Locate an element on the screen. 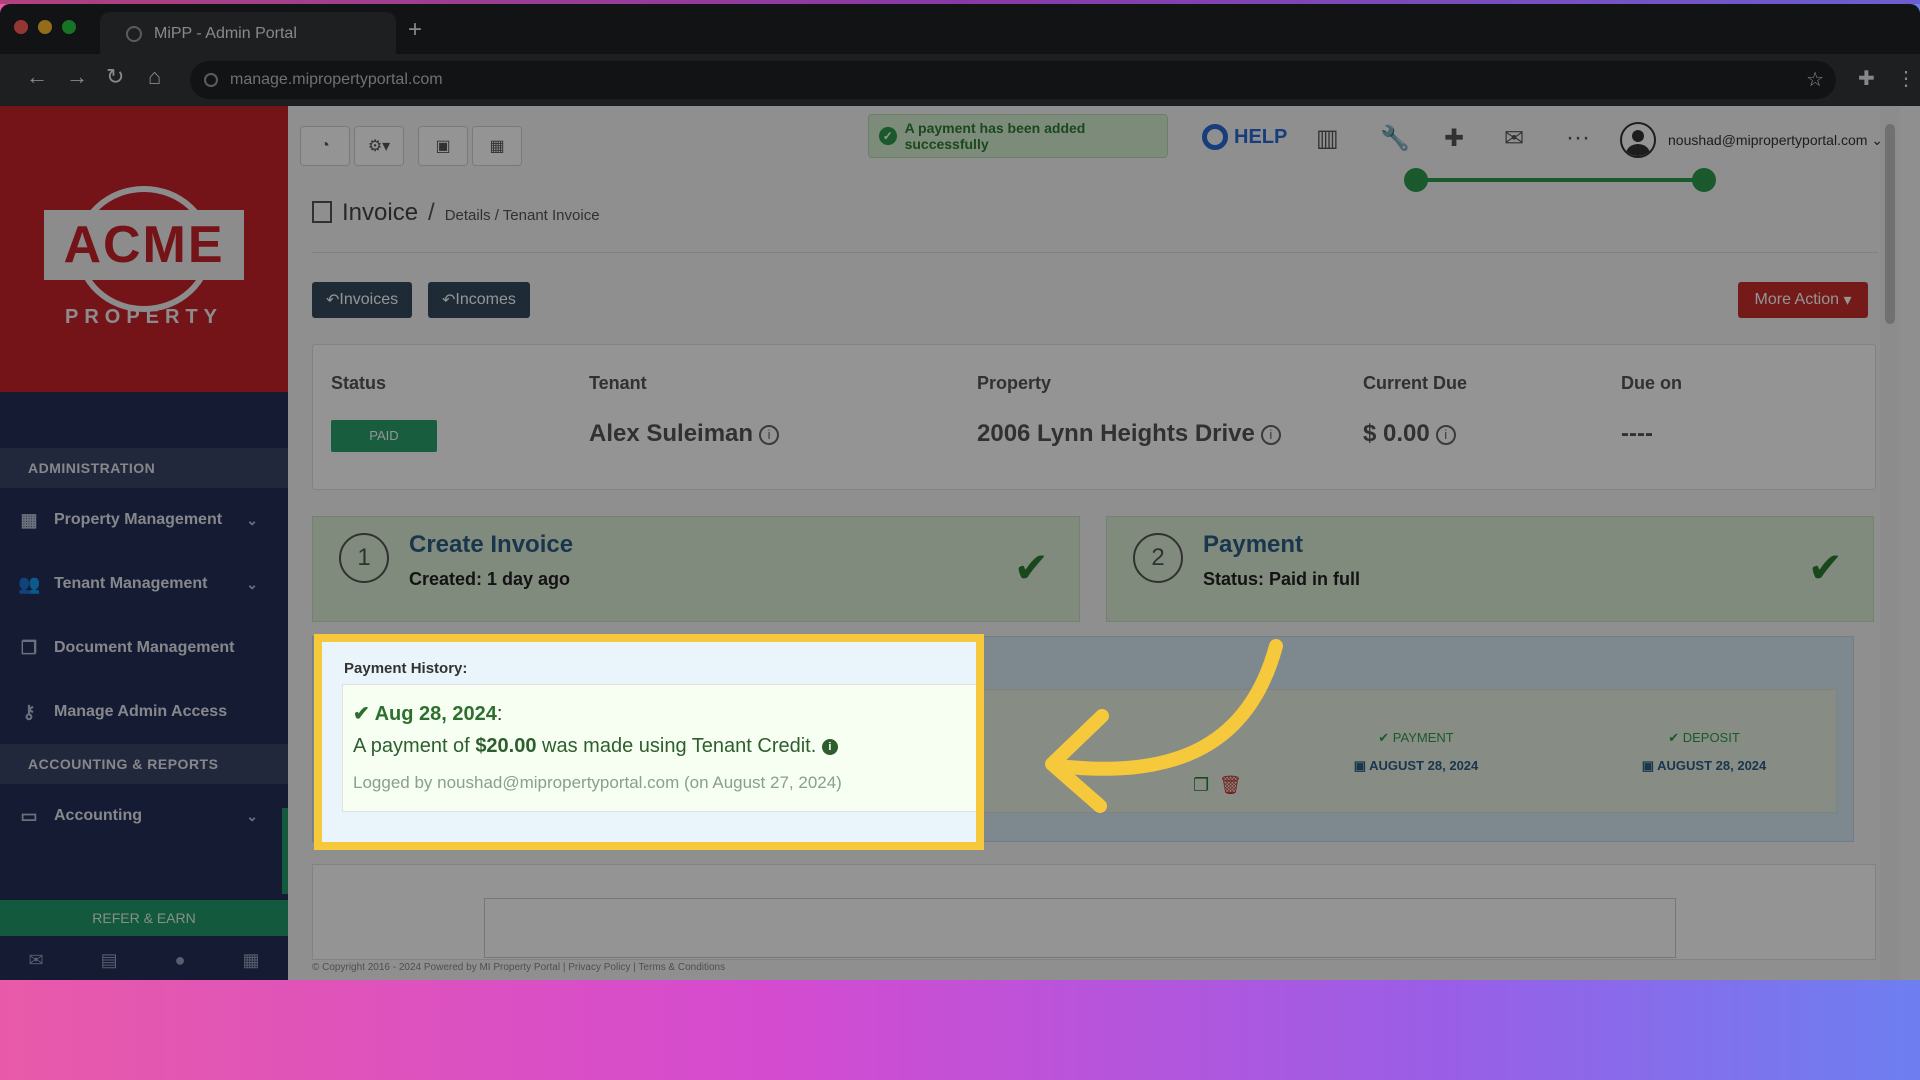  sidebar-item-label: Accounting is located at coordinates (98, 815).